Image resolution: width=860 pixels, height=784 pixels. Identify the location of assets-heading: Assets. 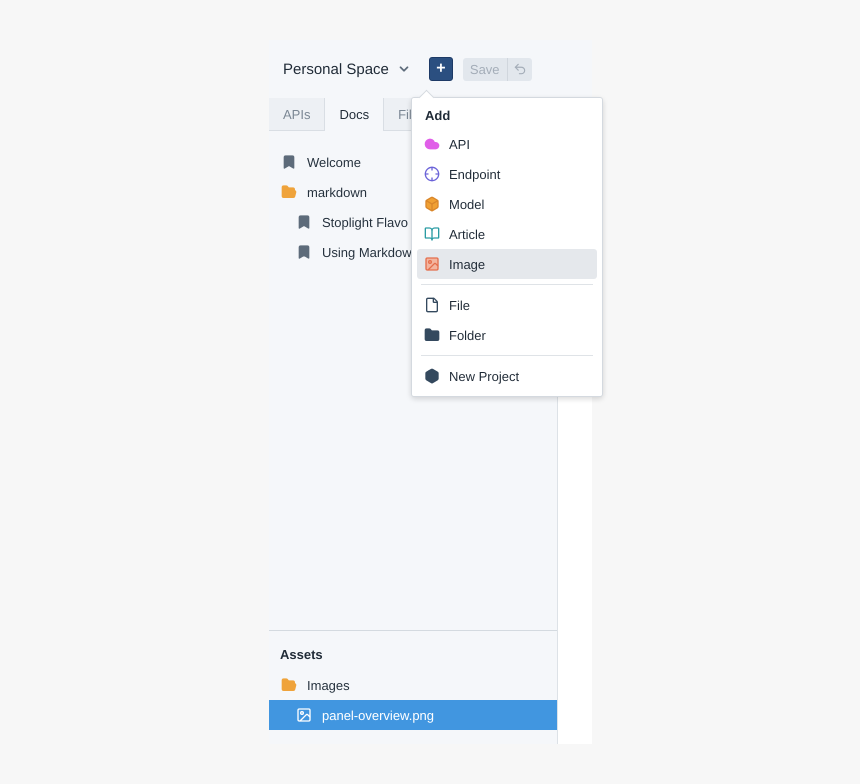
(301, 655).